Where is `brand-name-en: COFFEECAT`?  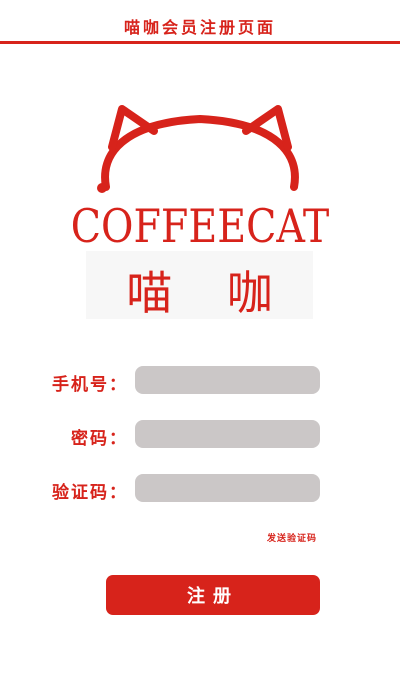 brand-name-en: COFFEECAT is located at coordinates (200, 226).